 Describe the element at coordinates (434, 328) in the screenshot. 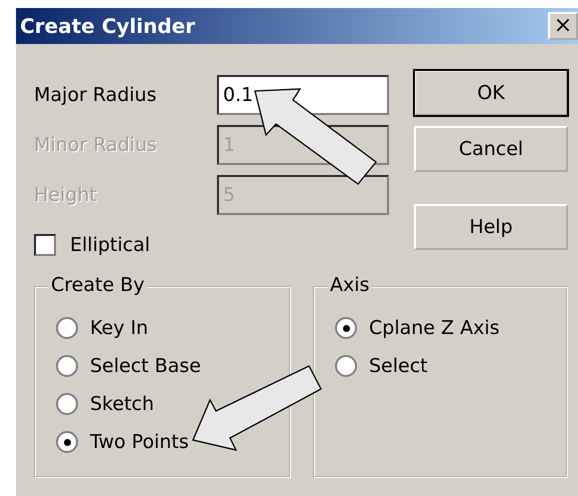

I see `radio-label: Cplane Z Axis` at that location.